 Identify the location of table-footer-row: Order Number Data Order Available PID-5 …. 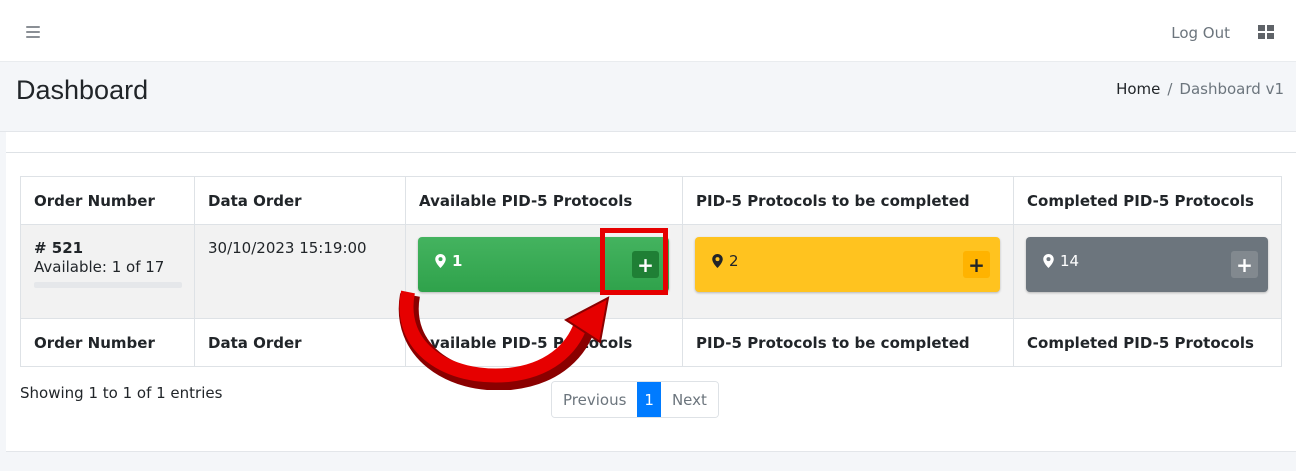
(651, 342).